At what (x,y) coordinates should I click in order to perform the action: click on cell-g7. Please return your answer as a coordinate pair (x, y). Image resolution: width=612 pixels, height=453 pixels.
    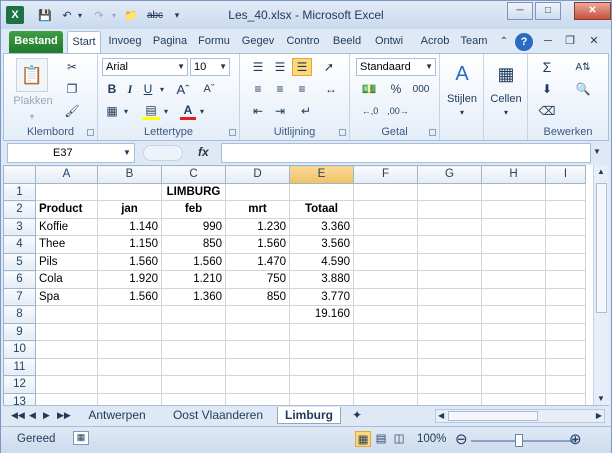
    Looking at the image, I should click on (449, 296).